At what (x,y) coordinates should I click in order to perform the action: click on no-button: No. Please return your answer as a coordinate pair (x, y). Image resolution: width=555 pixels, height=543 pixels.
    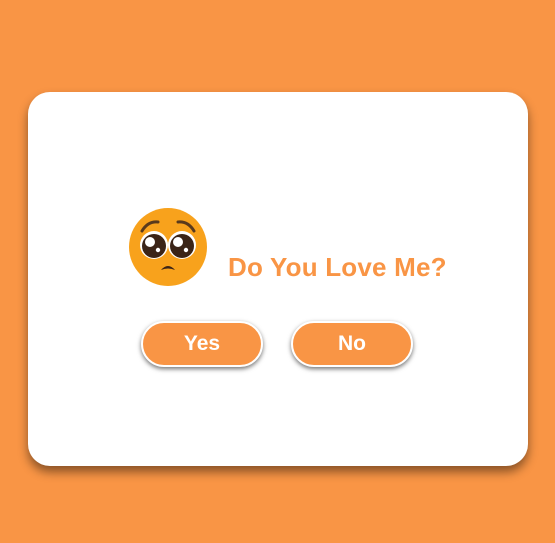
    Looking at the image, I should click on (352, 344).